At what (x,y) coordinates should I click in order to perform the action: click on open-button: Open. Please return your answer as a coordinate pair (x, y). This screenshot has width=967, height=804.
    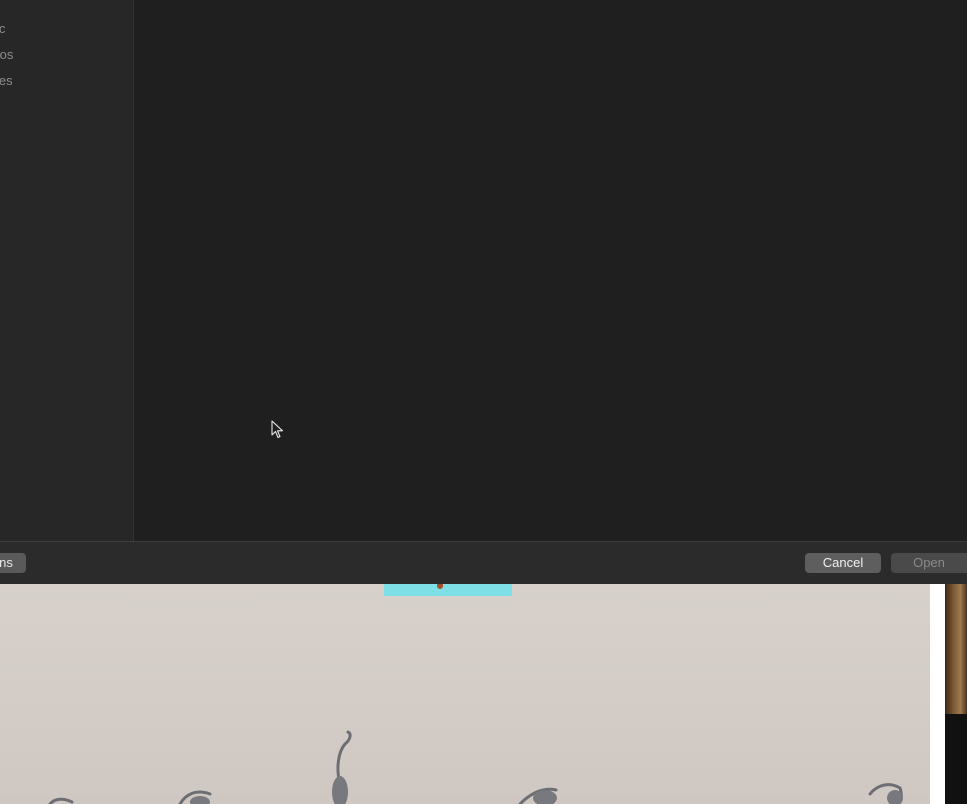
    Looking at the image, I should click on (929, 563).